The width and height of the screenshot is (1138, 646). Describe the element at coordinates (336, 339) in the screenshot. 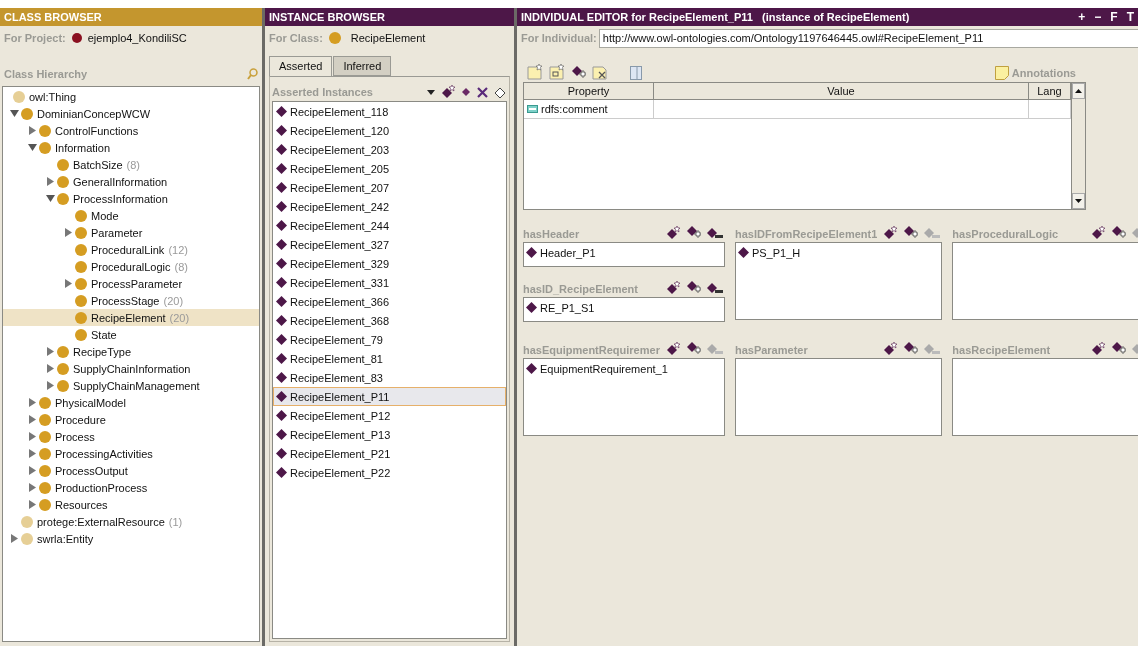

I see `instance-name: RecipeElement_79` at that location.